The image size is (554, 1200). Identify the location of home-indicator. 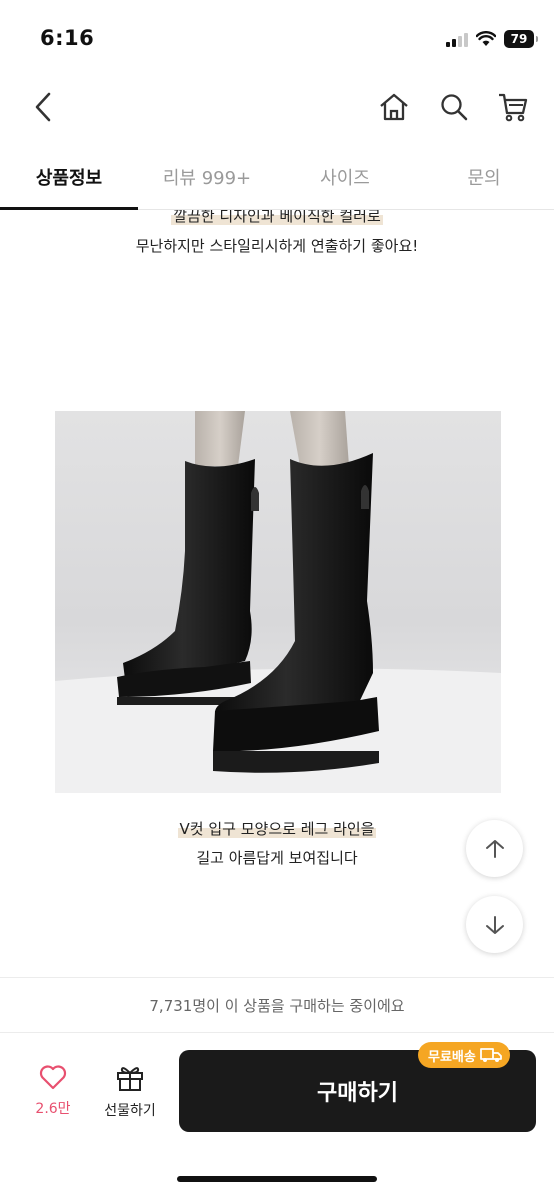
(277, 1179).